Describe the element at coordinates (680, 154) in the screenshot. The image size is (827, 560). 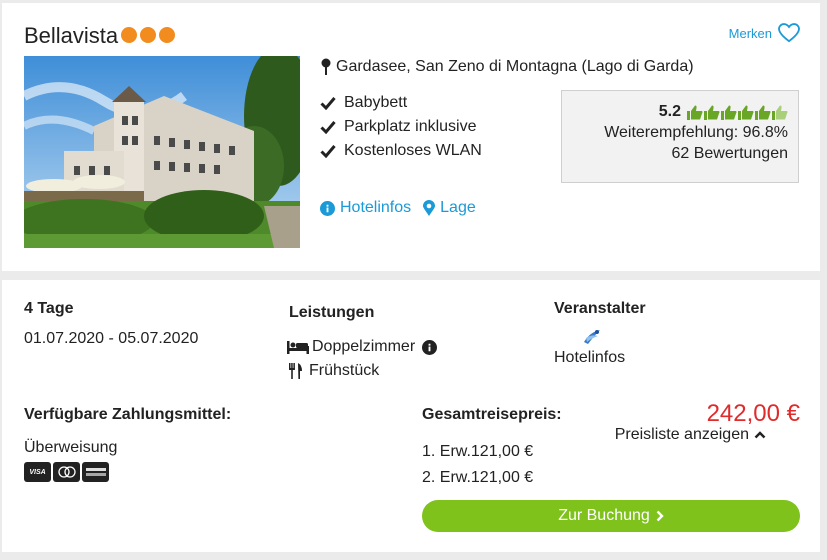
I see `review-count: 62 Bewertungen` at that location.